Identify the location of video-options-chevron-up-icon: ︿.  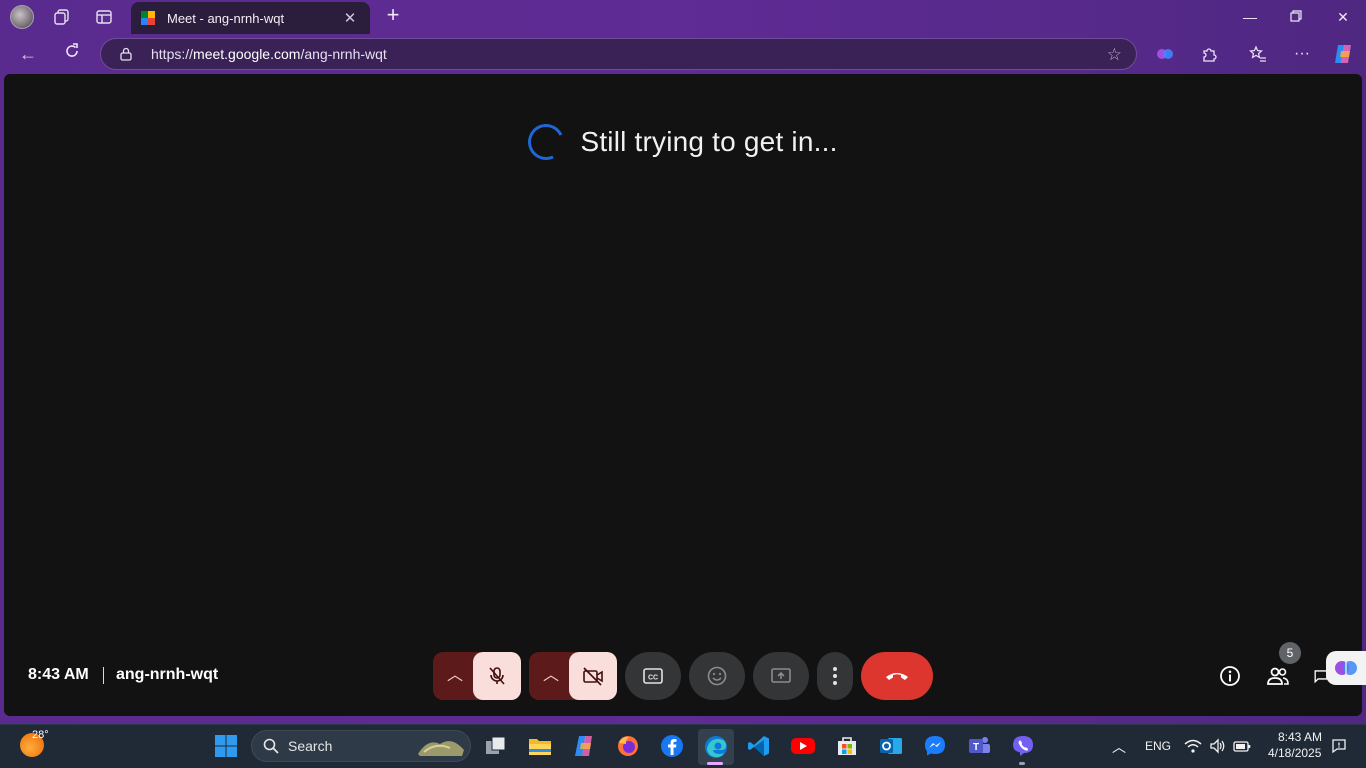
(551, 676).